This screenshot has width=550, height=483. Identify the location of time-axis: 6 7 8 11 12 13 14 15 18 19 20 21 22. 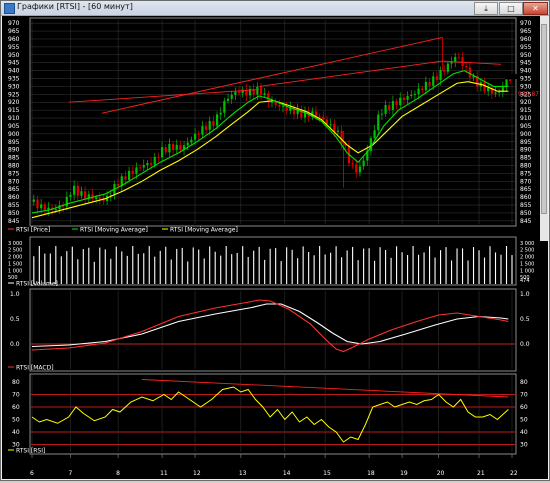
(274, 465).